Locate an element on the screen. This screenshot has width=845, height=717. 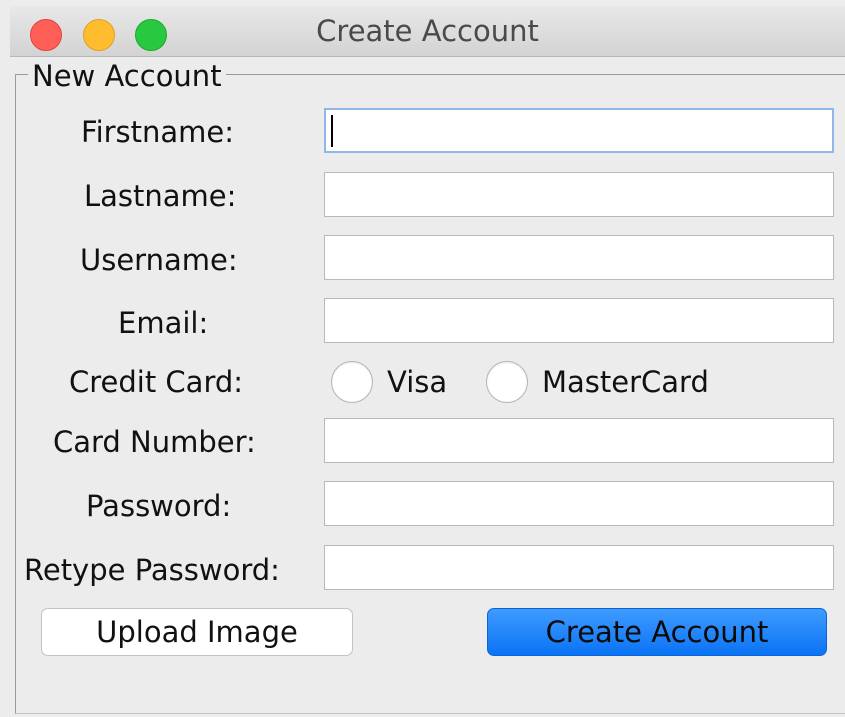
username-input is located at coordinates (579, 257).